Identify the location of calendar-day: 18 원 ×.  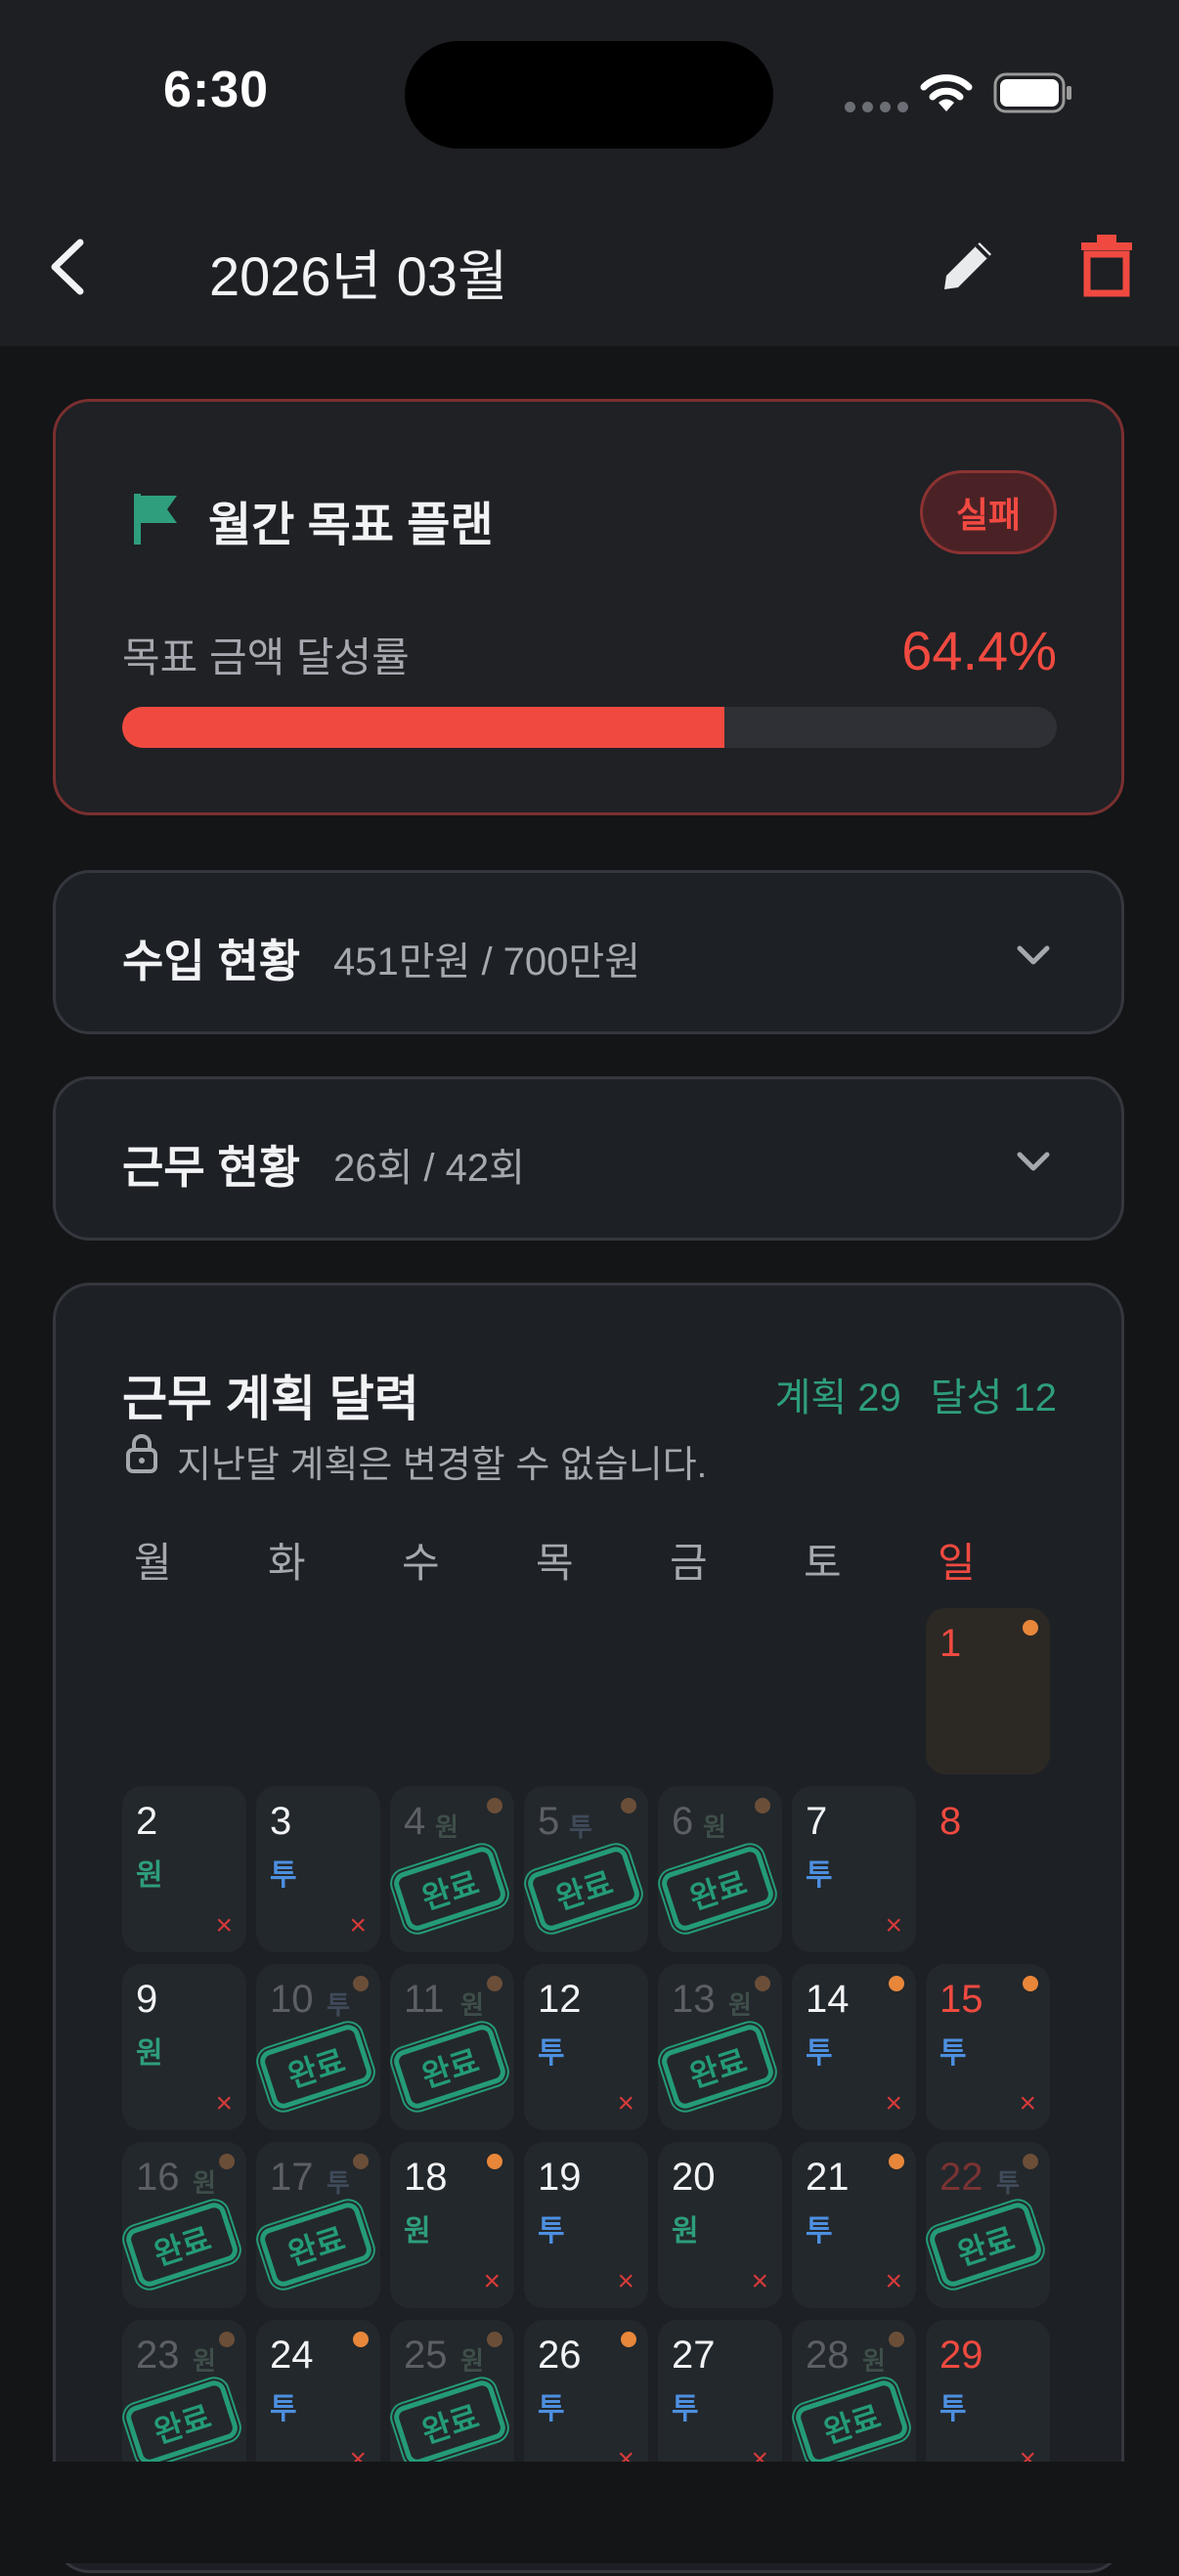
(452, 2225).